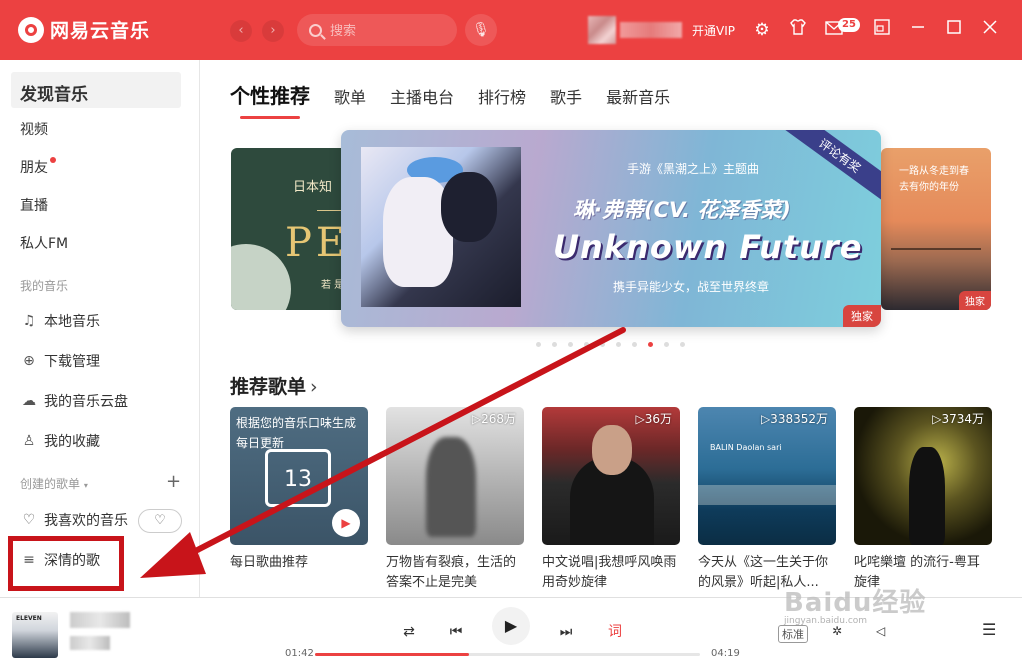 The image size is (1022, 670). What do you see at coordinates (708, 247) in the screenshot?
I see `banner-title: Unknown Future` at bounding box center [708, 247].